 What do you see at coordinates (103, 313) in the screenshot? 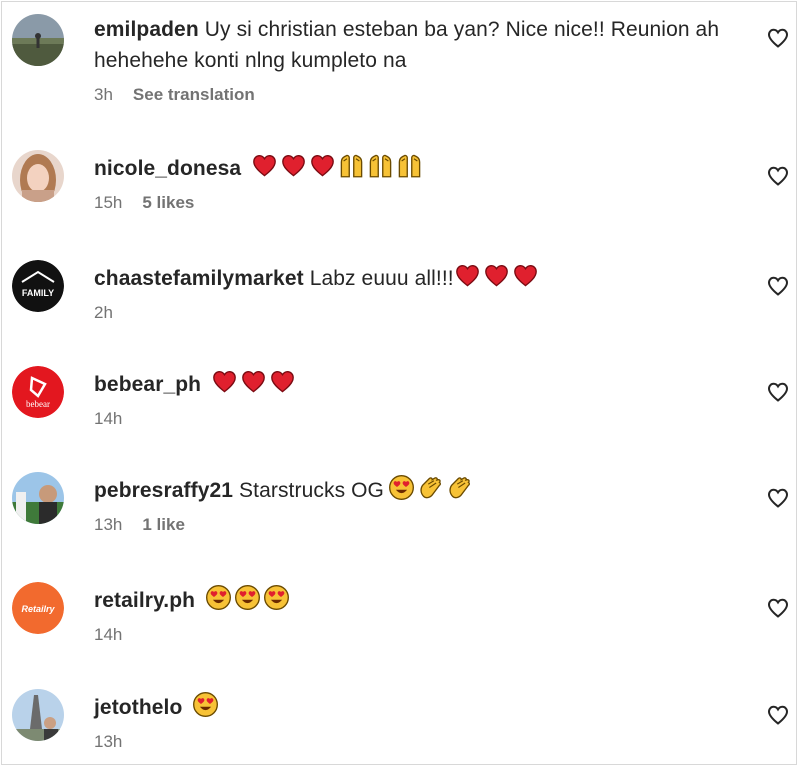
I see `comment-timestamp: 2h` at bounding box center [103, 313].